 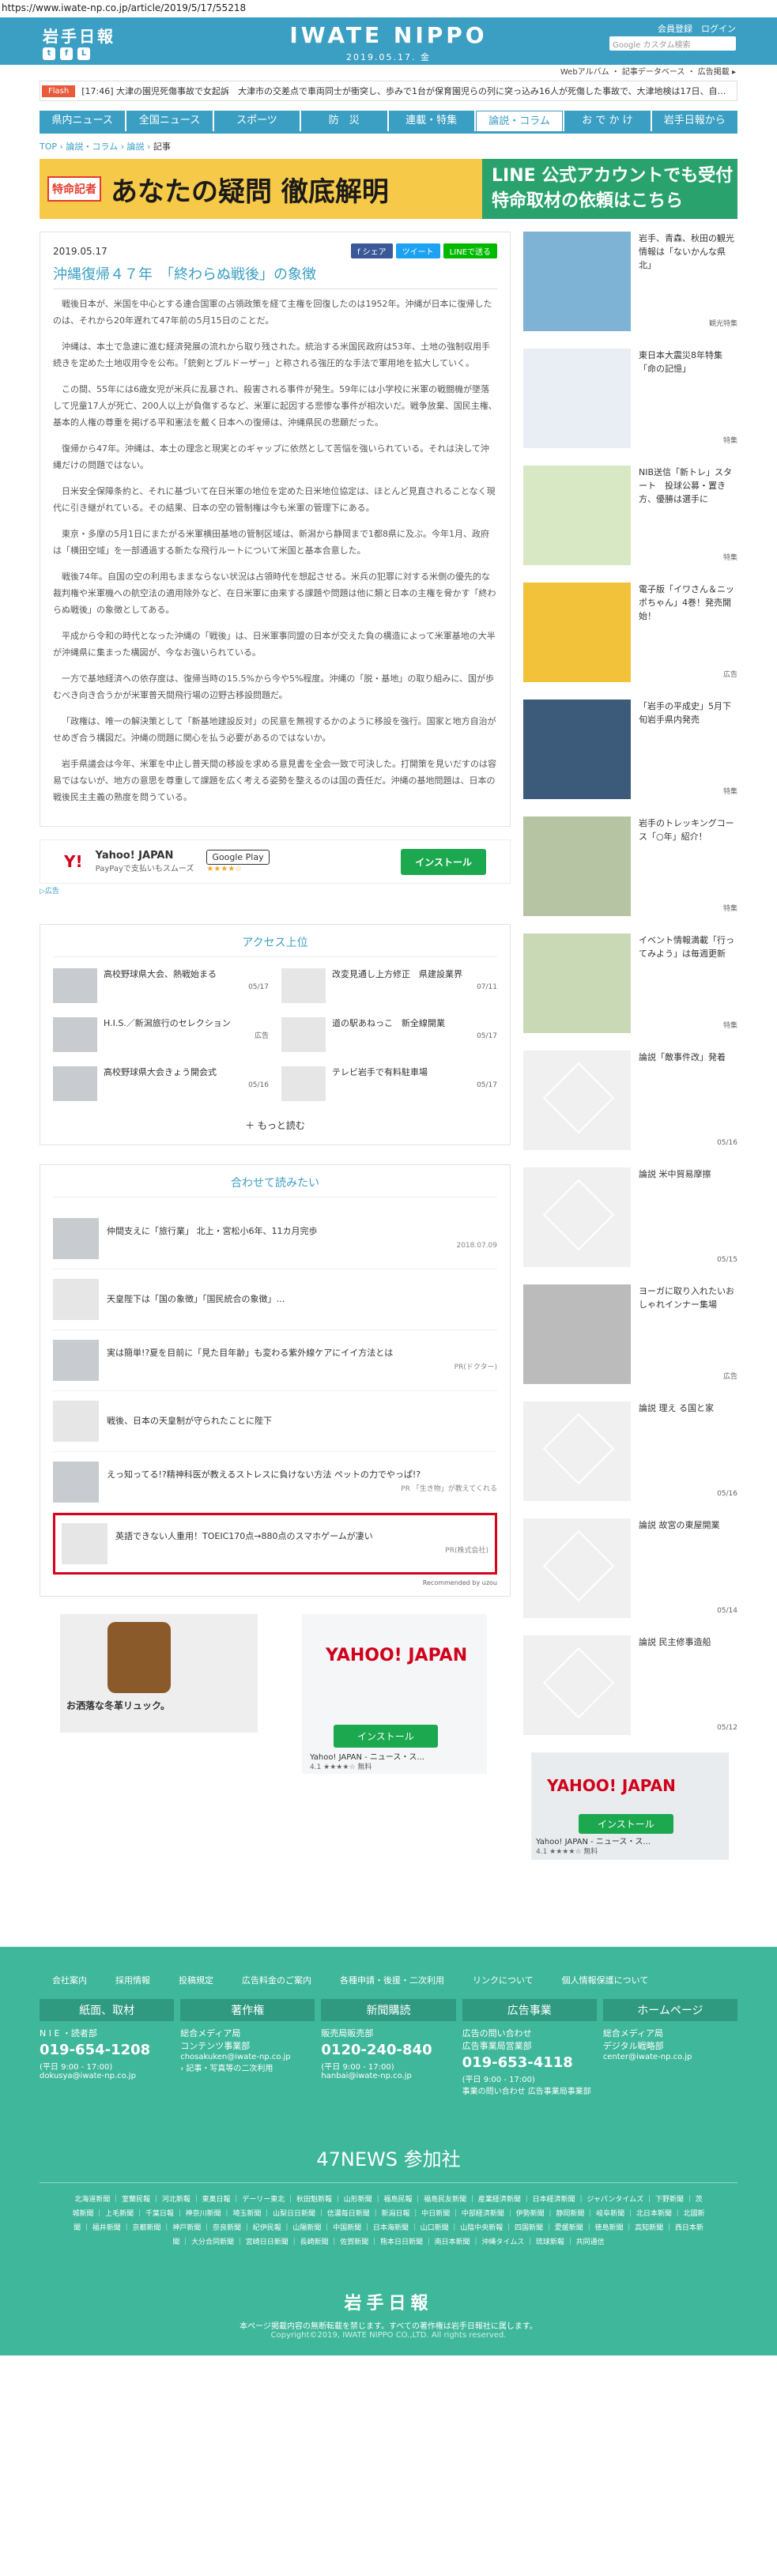 What do you see at coordinates (519, 121) in the screenshot?
I see `nav-item-active: 論説・コラム` at bounding box center [519, 121].